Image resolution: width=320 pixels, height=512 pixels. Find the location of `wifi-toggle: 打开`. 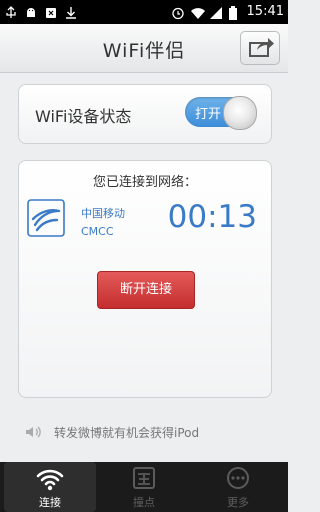

wifi-toggle: 打开 is located at coordinates (221, 113).